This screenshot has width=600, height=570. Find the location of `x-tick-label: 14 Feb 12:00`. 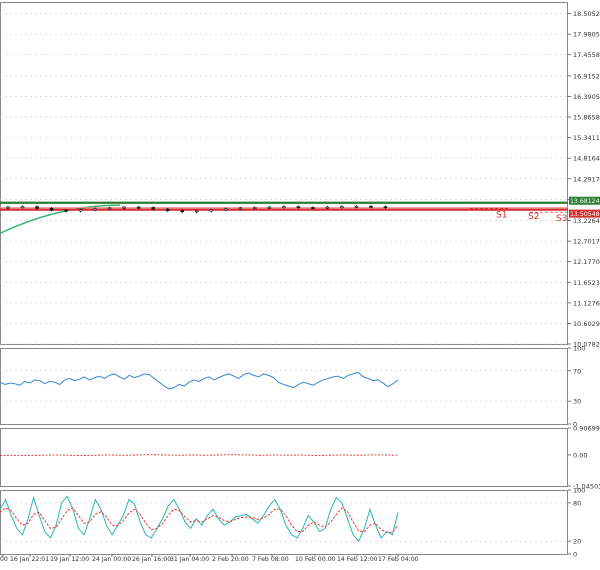

x-tick-label: 14 Feb 12:00 is located at coordinates (357, 559).